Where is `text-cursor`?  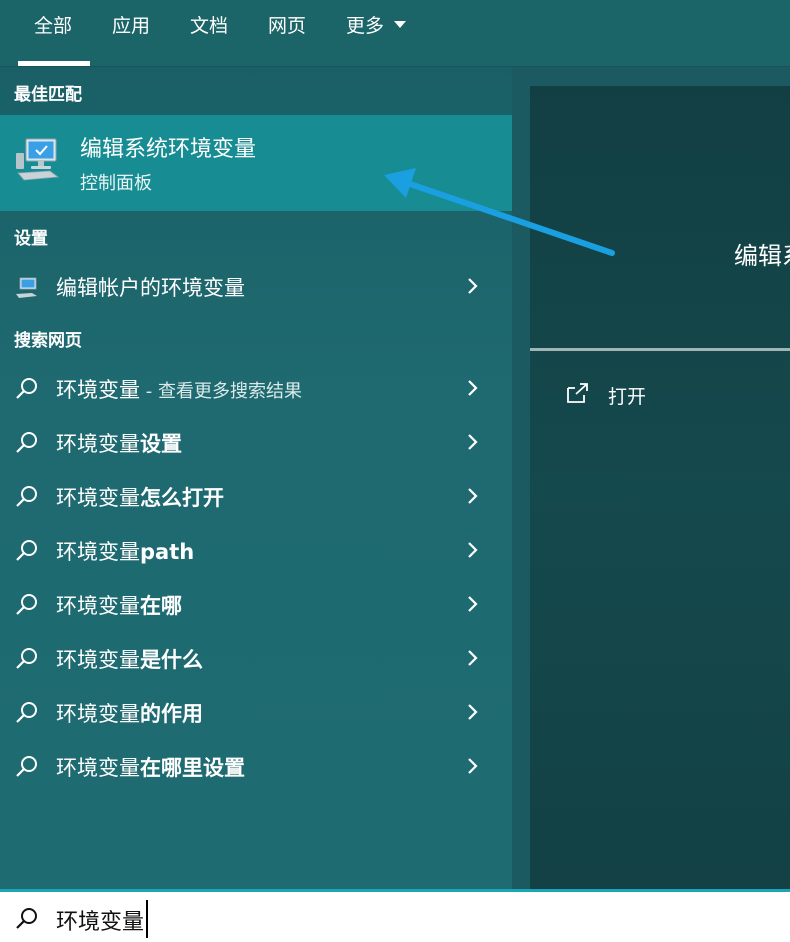 text-cursor is located at coordinates (147, 919).